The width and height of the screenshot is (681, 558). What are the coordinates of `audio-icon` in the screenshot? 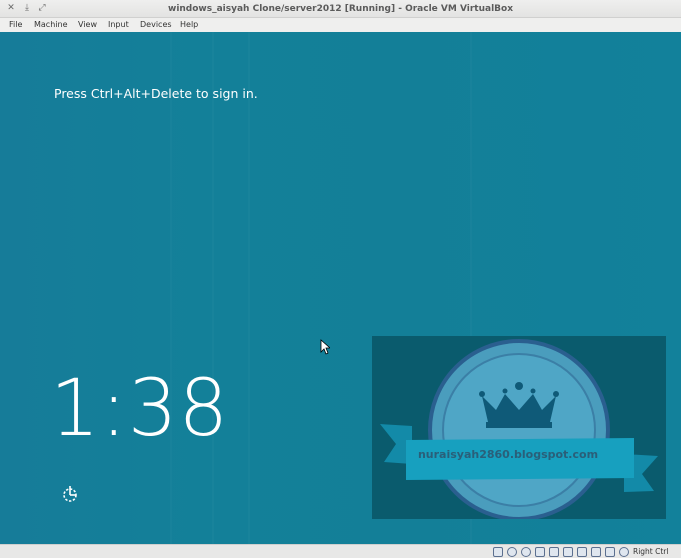 It's located at (526, 552).